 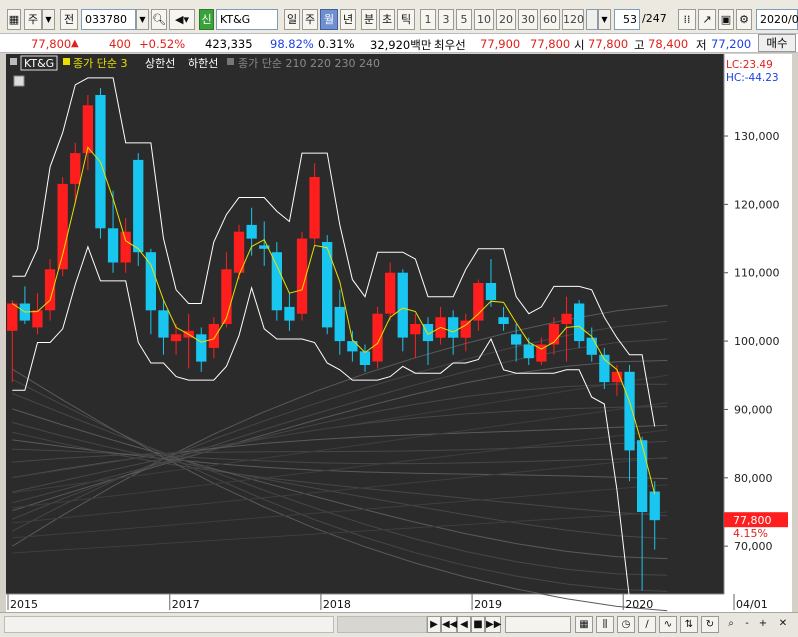 What do you see at coordinates (626, 624) in the screenshot?
I see `clock-icon: ◷` at bounding box center [626, 624].